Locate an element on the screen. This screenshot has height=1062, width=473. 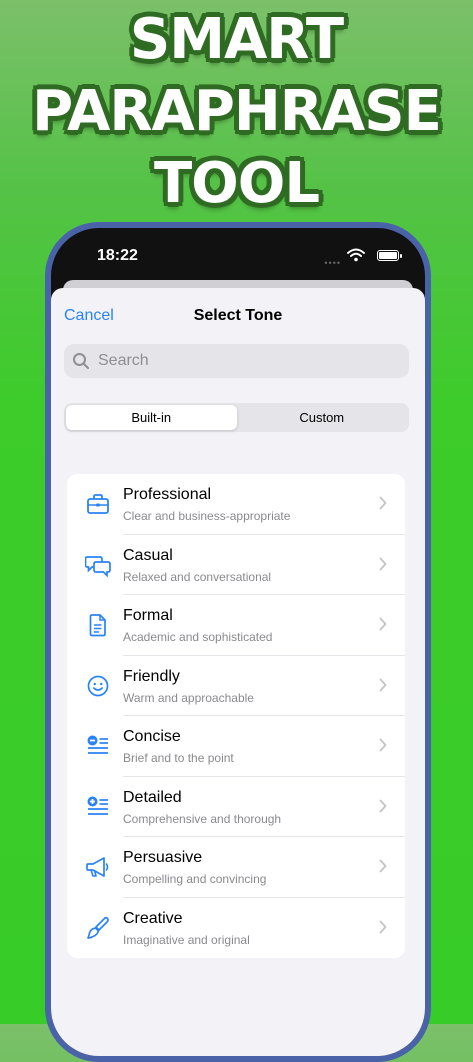
segment-custom: Custom is located at coordinates (322, 417).